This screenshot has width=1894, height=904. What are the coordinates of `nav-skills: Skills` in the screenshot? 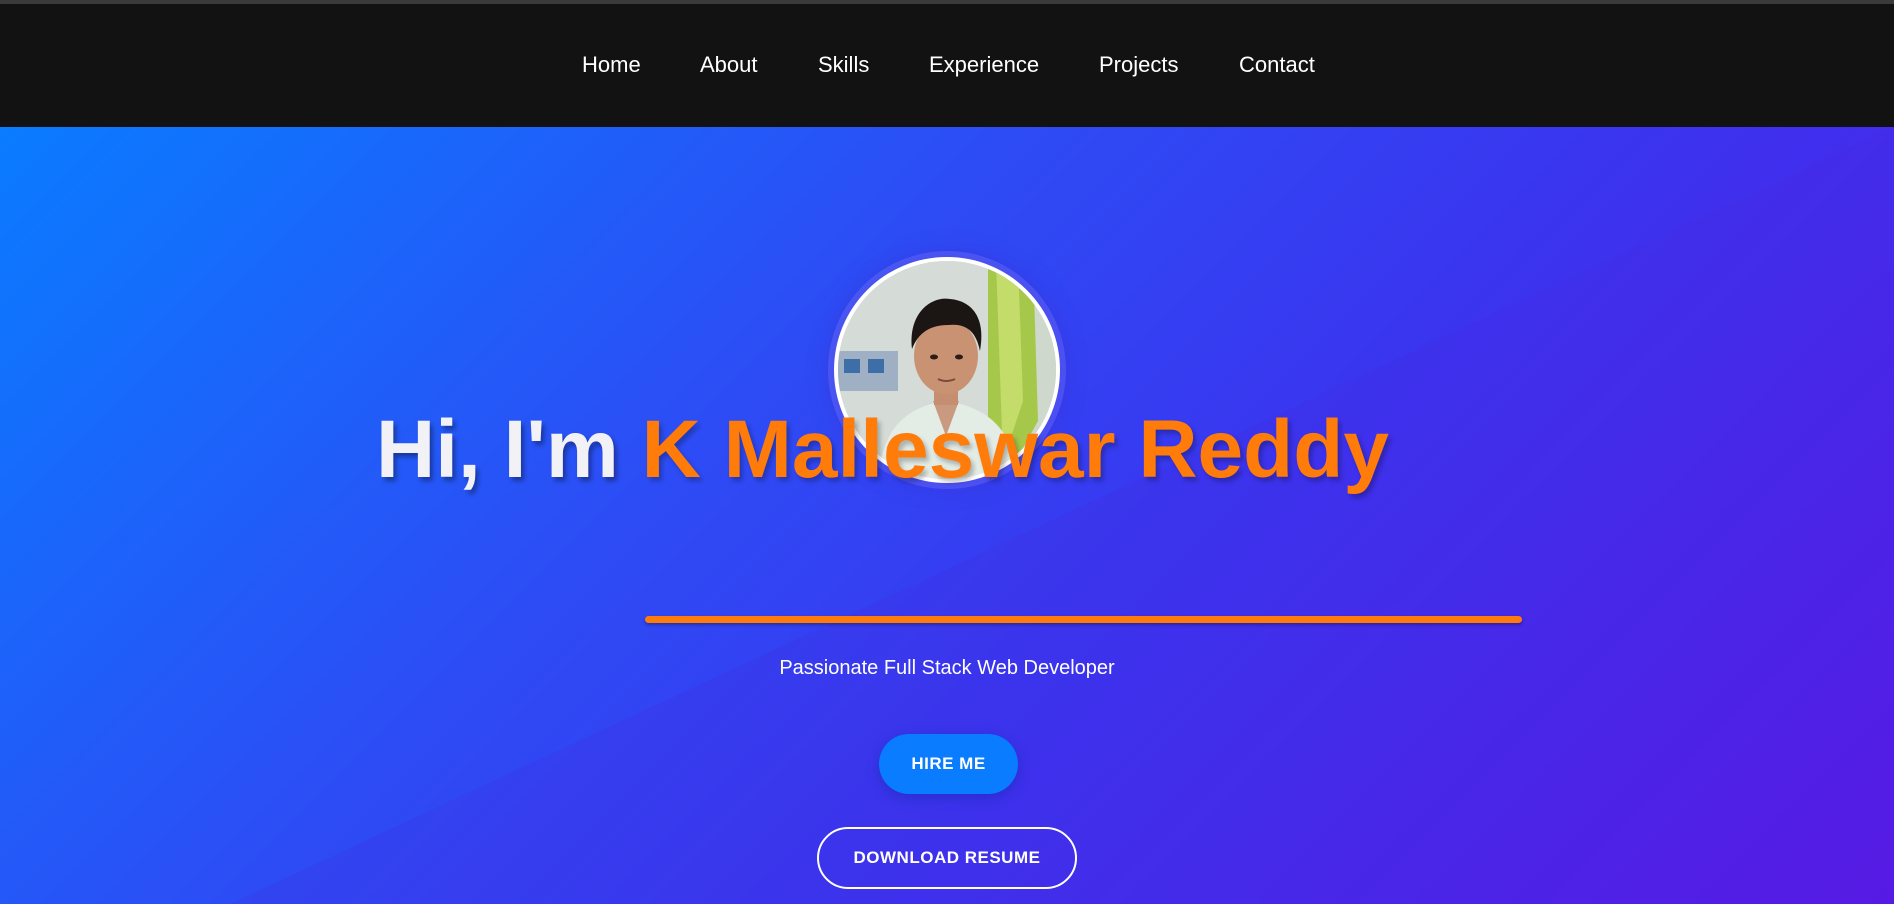 It's located at (843, 65).